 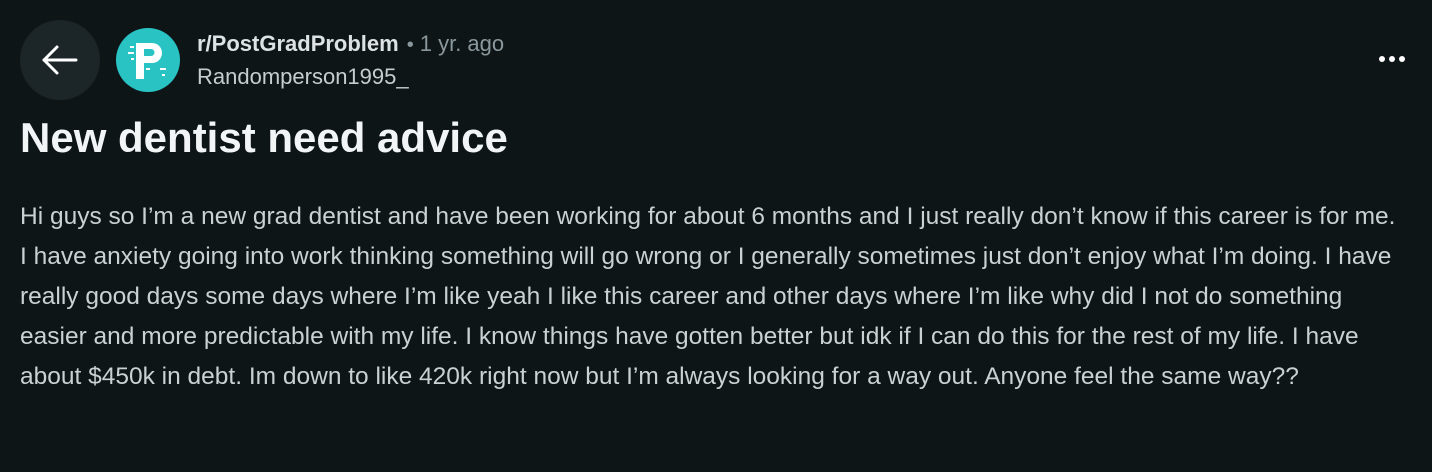 I want to click on post-title: New dentist need advice, so click(x=264, y=137).